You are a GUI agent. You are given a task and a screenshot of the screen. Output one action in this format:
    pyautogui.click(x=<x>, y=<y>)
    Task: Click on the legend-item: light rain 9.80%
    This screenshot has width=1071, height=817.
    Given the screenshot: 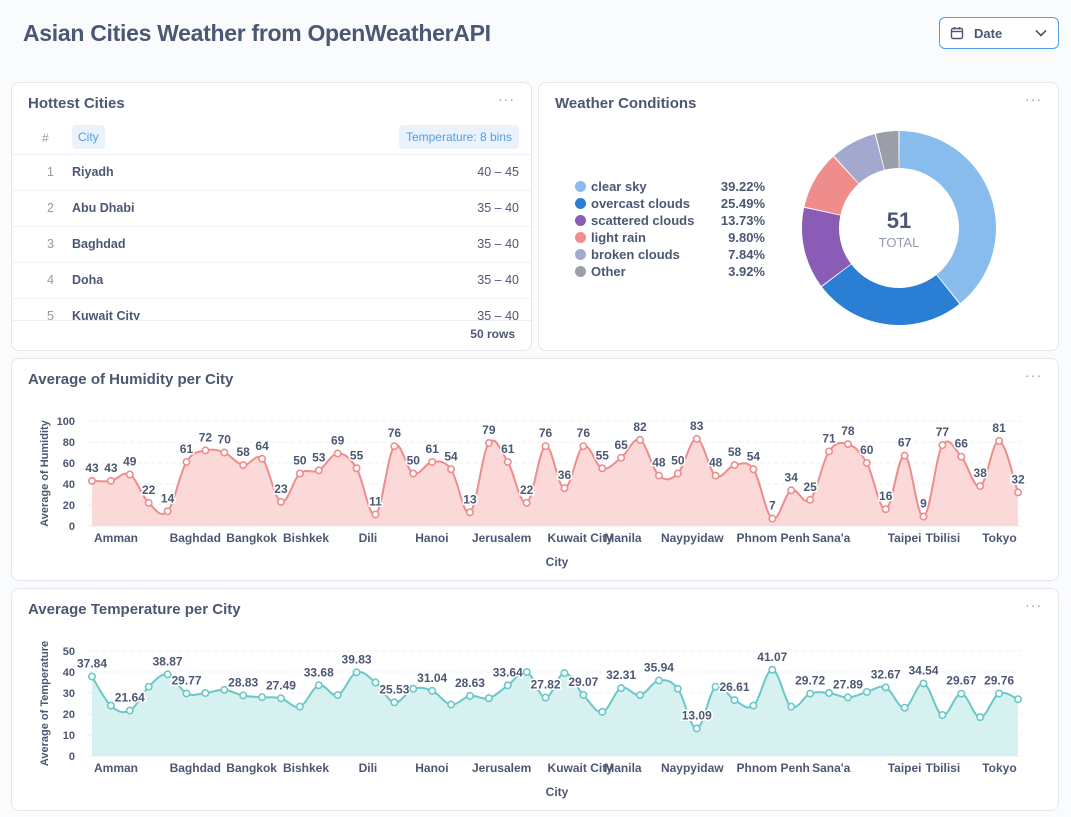 What is the action you would take?
    pyautogui.click(x=670, y=237)
    